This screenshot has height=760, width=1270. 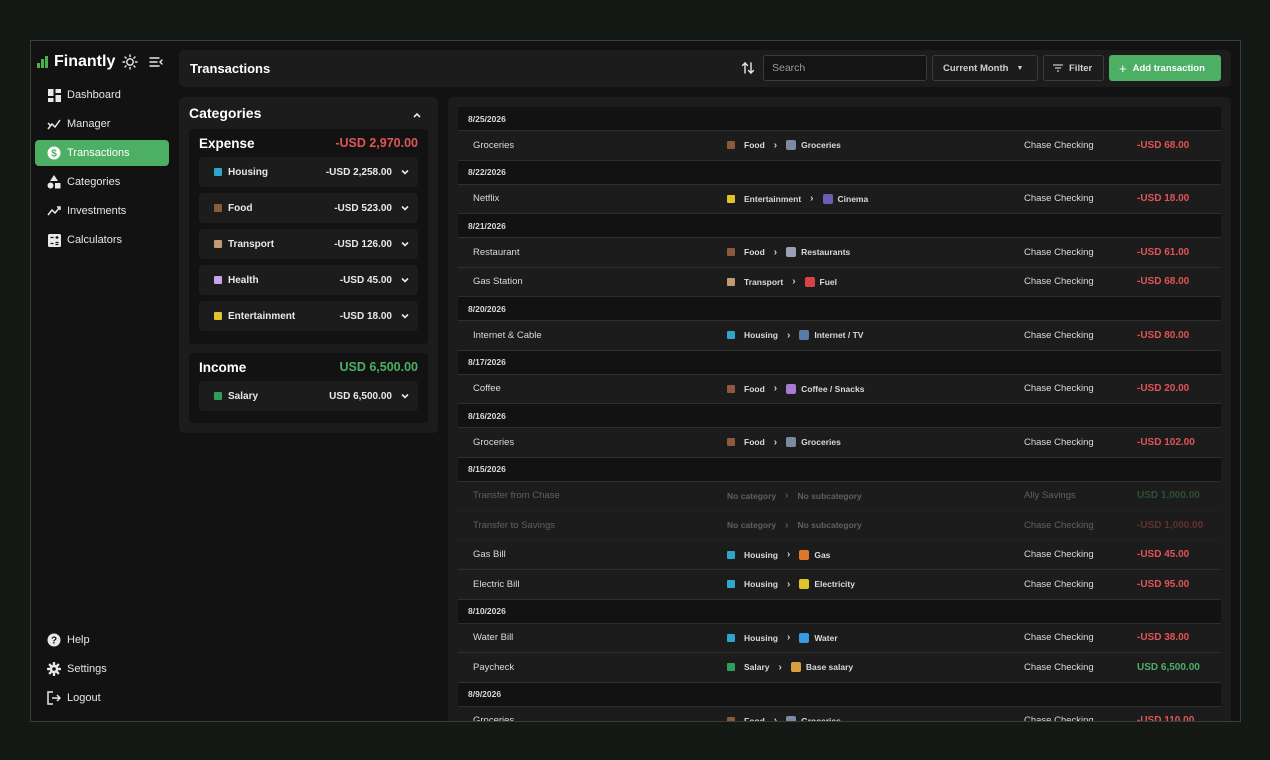 I want to click on category-row: Housing -USD 2,258.00, so click(x=308, y=172).